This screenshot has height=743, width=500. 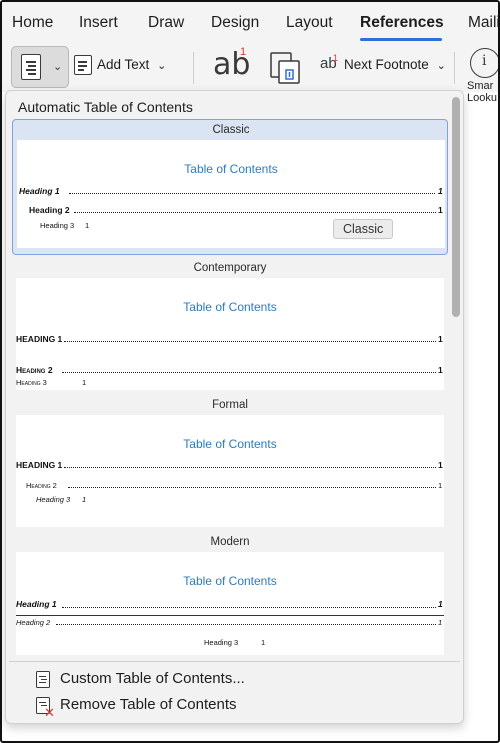 I want to click on remove-toc-label: Remove Table of Contents, so click(x=148, y=704).